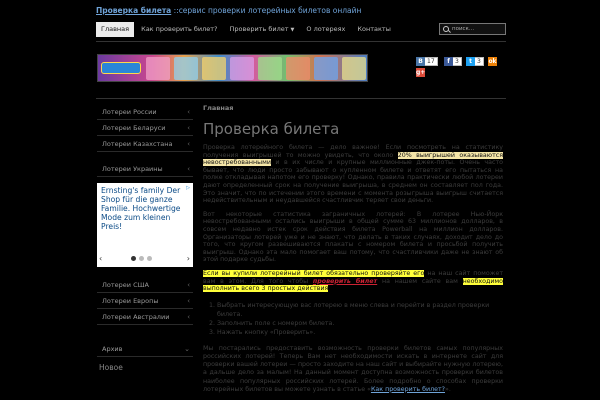  I want to click on twitter-share-button: t3, so click(475, 61).